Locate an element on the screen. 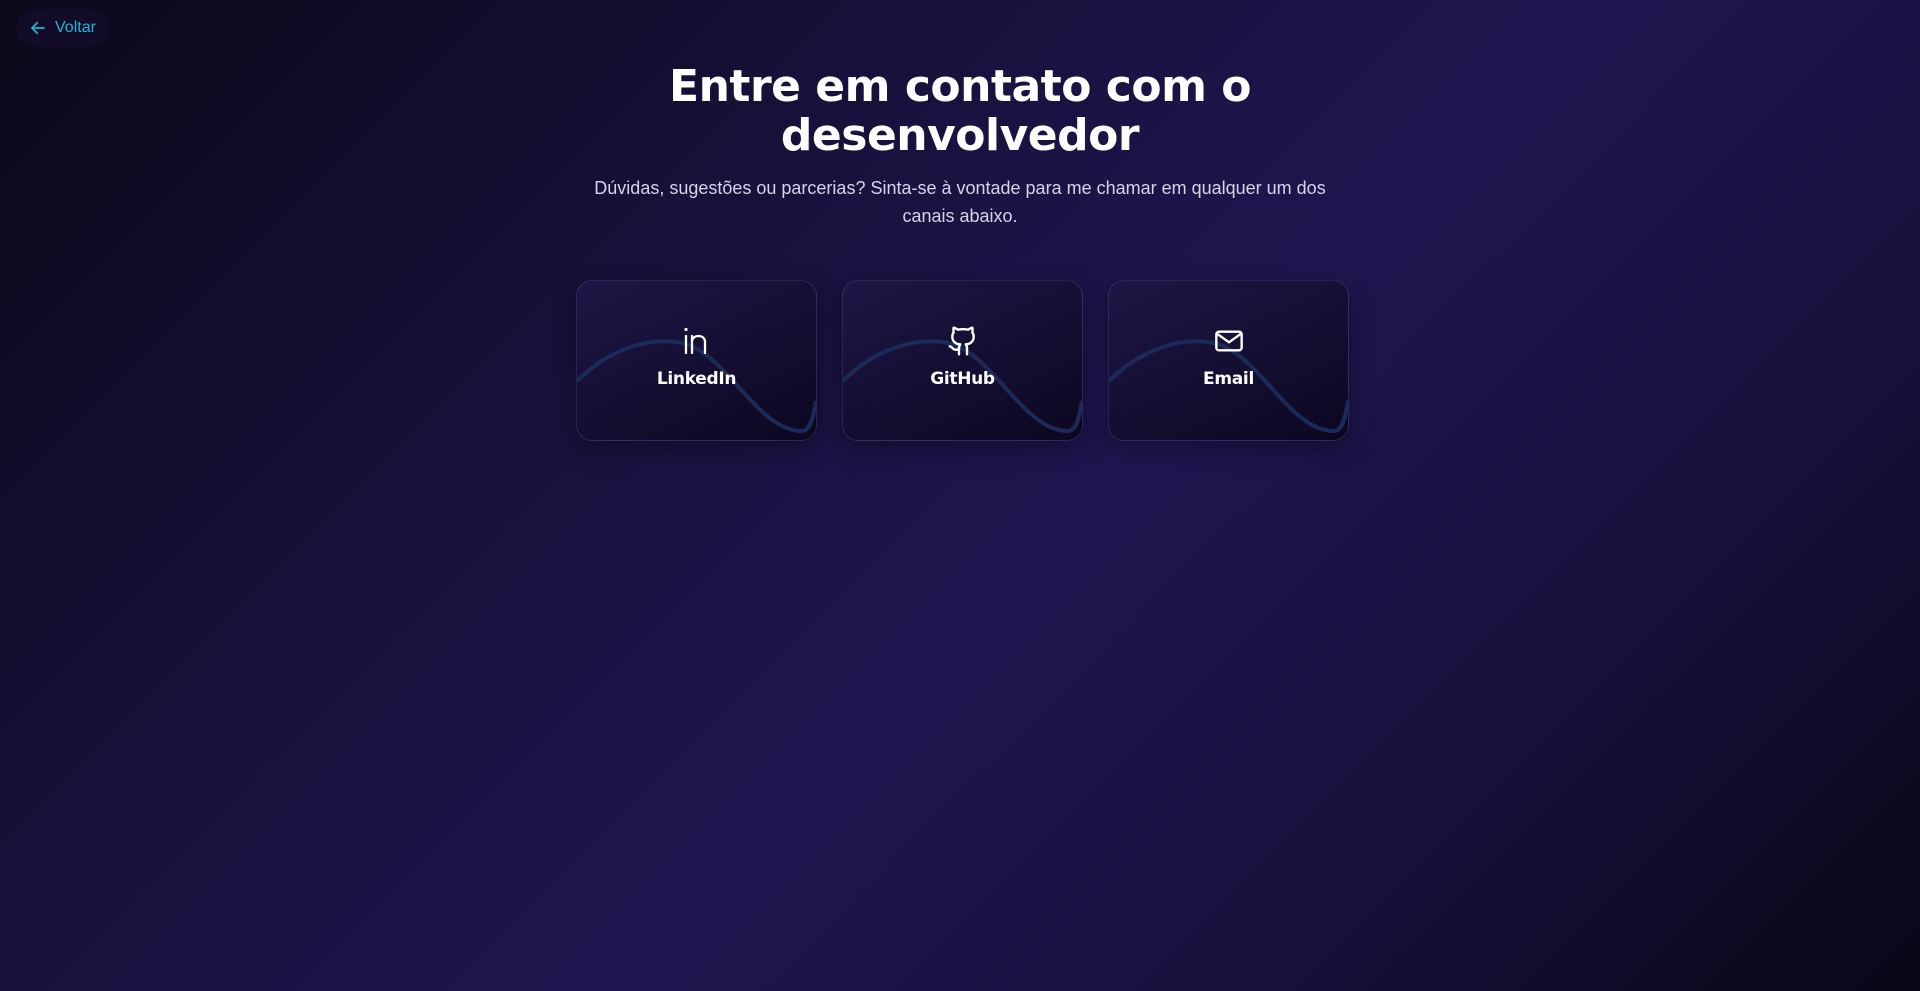 The width and height of the screenshot is (1920, 991). linkedin-icon is located at coordinates (695, 341).